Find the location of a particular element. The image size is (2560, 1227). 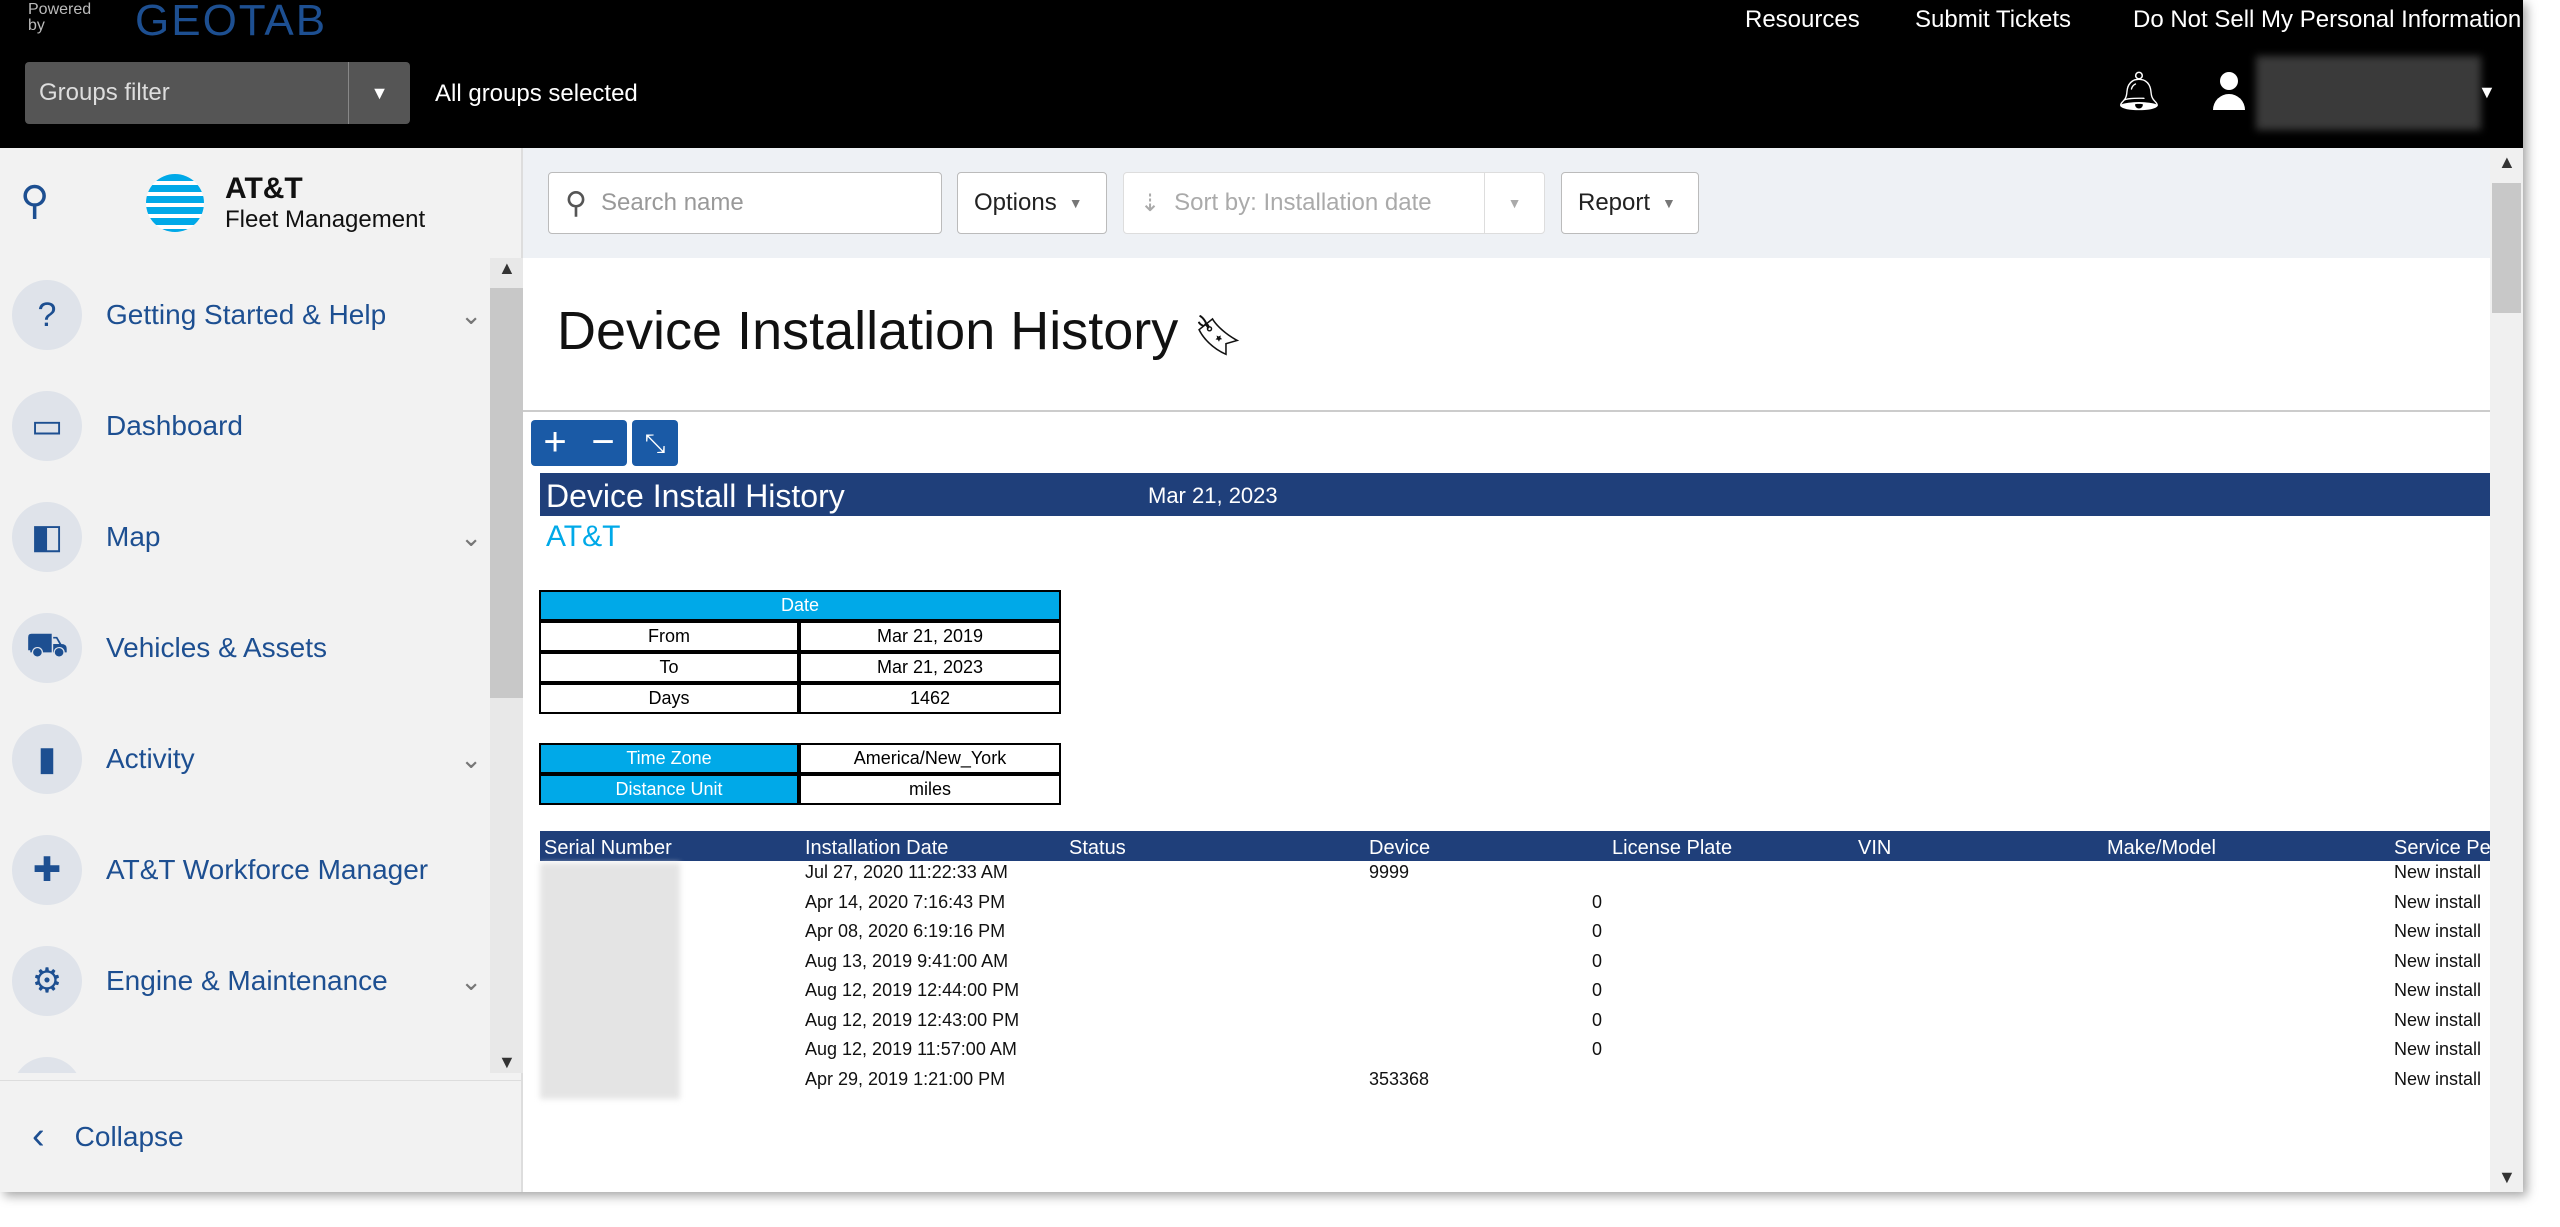

puzzle-icon: ✚ is located at coordinates (47, 870).